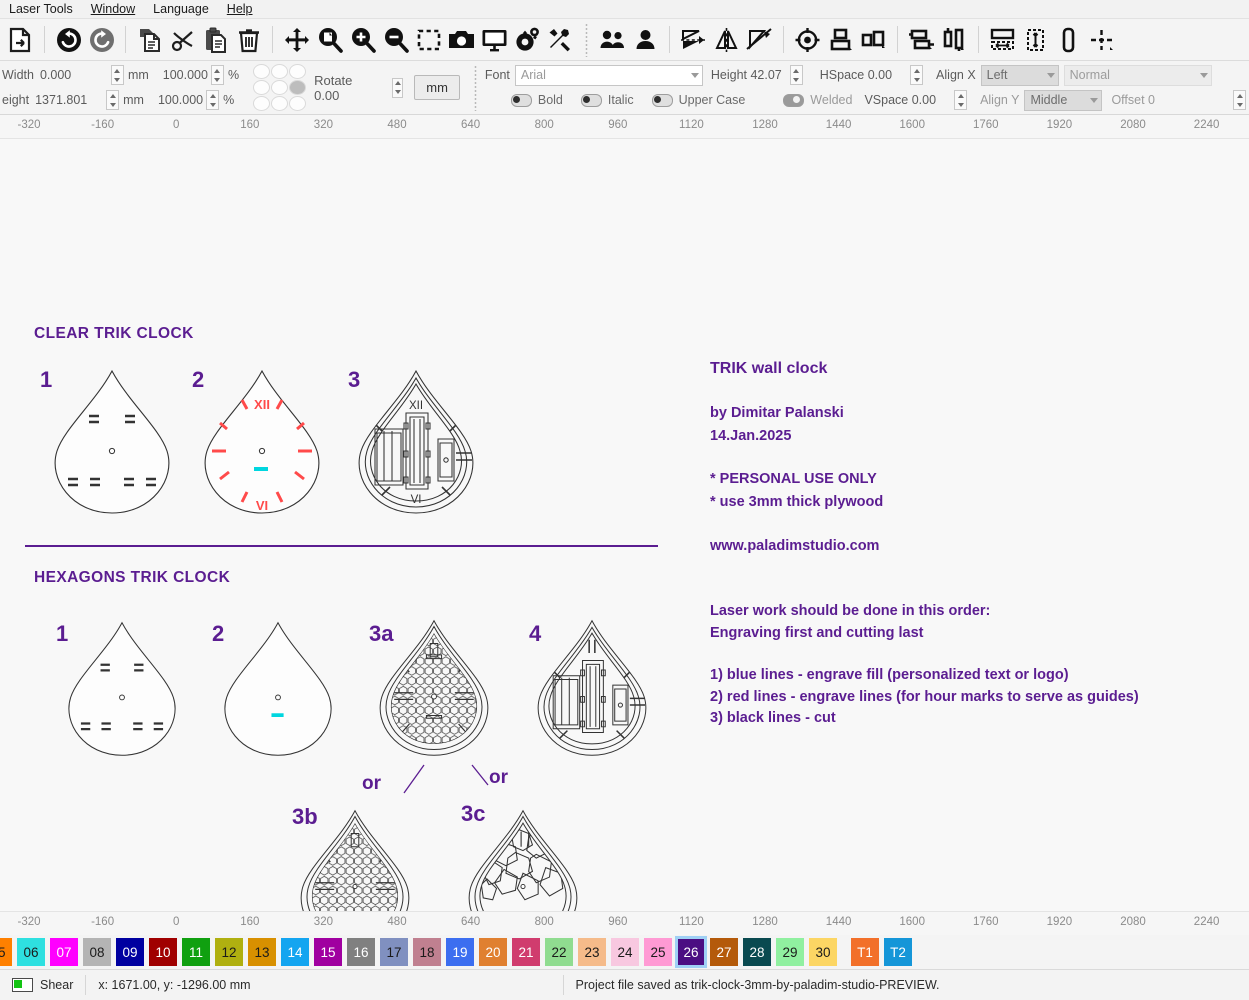 The height and width of the screenshot is (1000, 1249). What do you see at coordinates (545, 100) in the screenshot?
I see `bold-toggle: Bold` at bounding box center [545, 100].